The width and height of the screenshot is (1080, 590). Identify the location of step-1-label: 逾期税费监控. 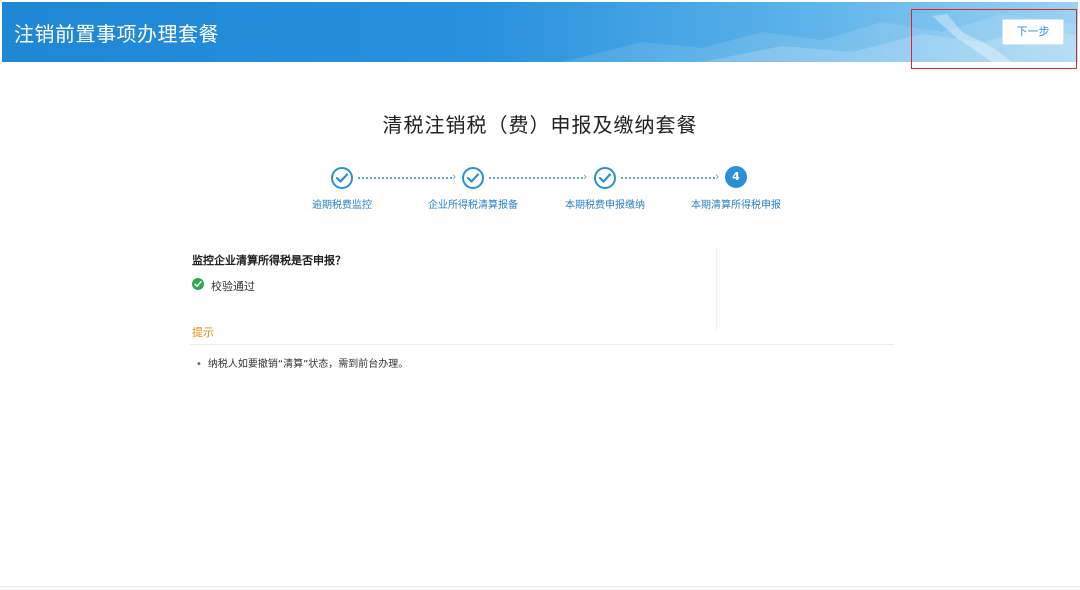
(342, 205).